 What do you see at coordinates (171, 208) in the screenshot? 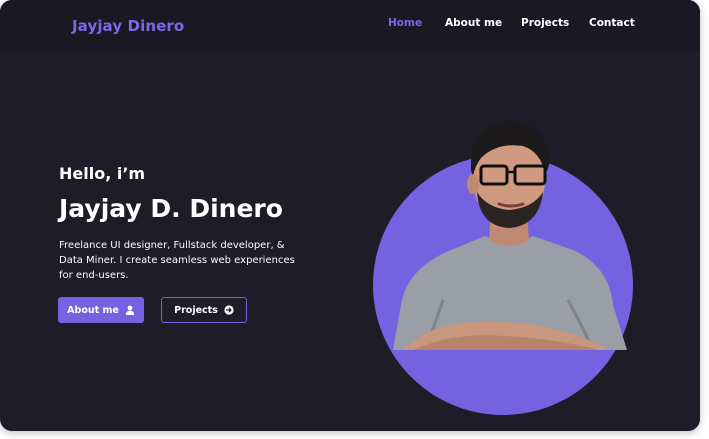
I see `hero-name: Jayjay D. Dinero` at bounding box center [171, 208].